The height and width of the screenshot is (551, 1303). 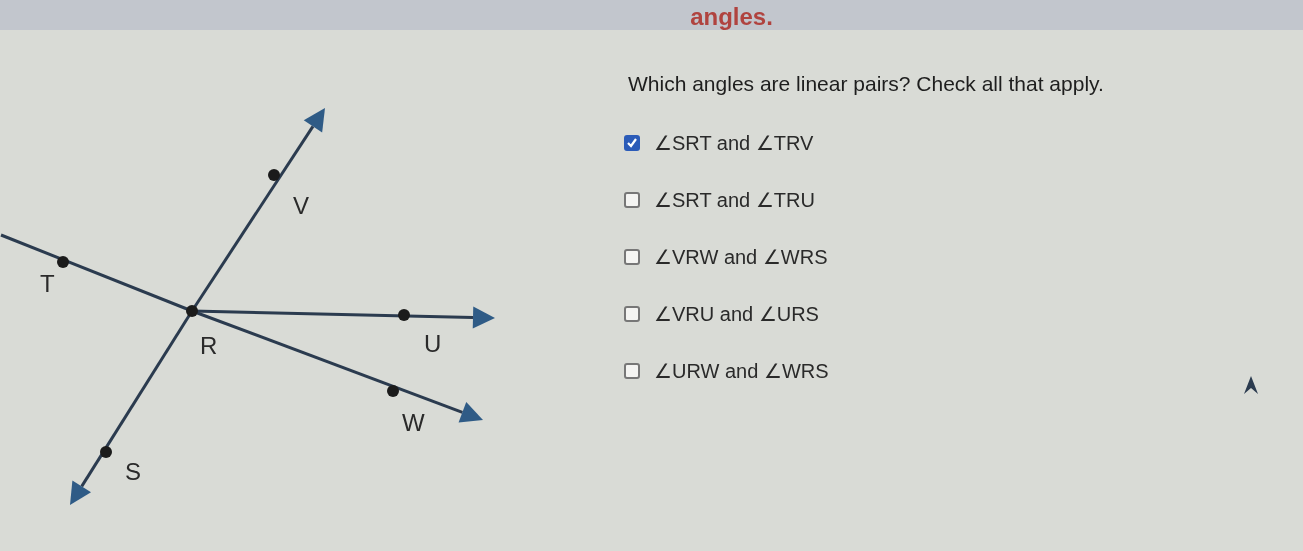 What do you see at coordinates (209, 345) in the screenshot?
I see `point-label: R` at bounding box center [209, 345].